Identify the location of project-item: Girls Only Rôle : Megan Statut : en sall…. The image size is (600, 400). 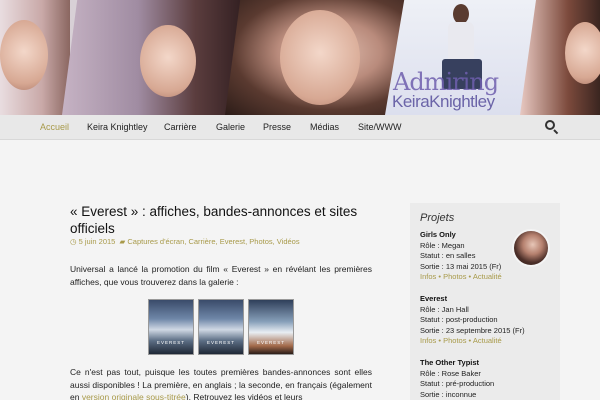
(461, 255).